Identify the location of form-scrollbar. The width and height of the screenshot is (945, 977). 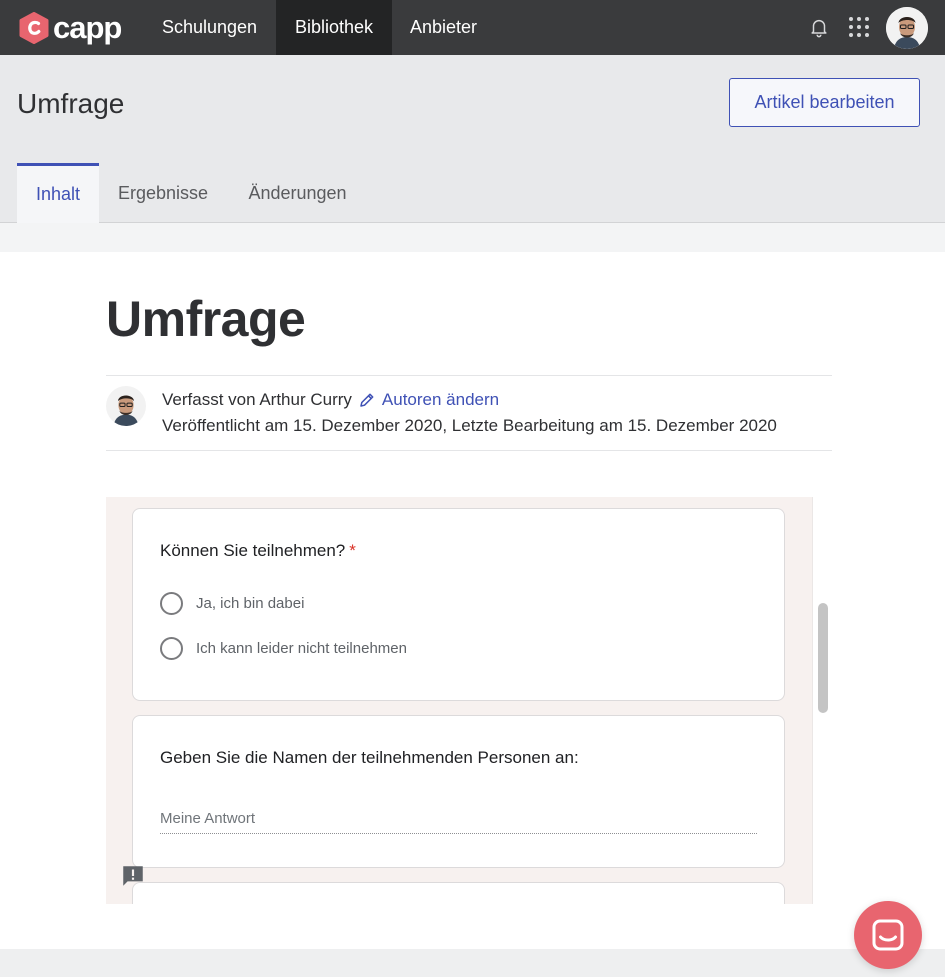
(822, 700).